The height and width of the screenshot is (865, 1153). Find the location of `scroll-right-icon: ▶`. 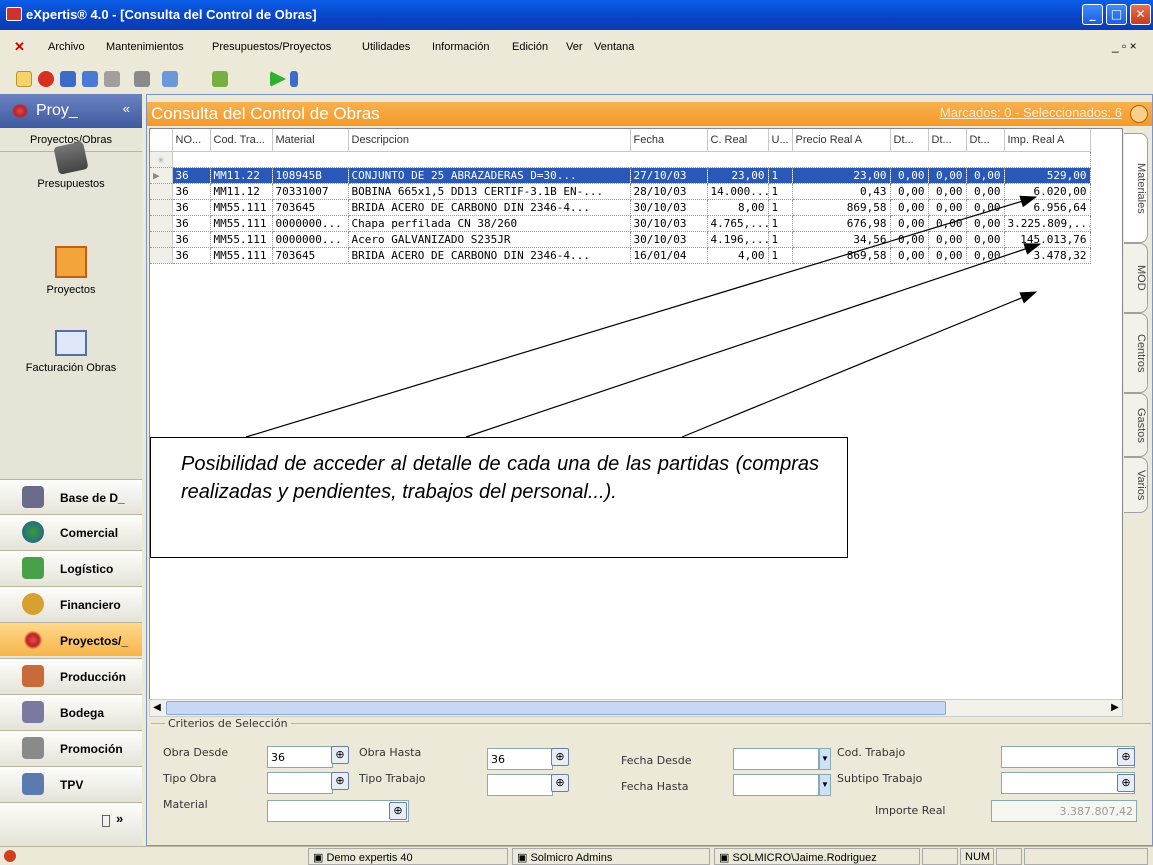

scroll-right-icon: ▶ is located at coordinates (1115, 708).